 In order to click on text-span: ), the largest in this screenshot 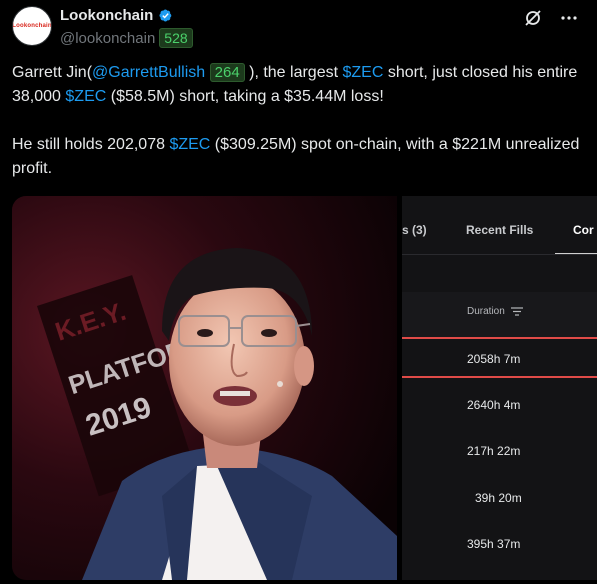, I will do `click(293, 72)`.